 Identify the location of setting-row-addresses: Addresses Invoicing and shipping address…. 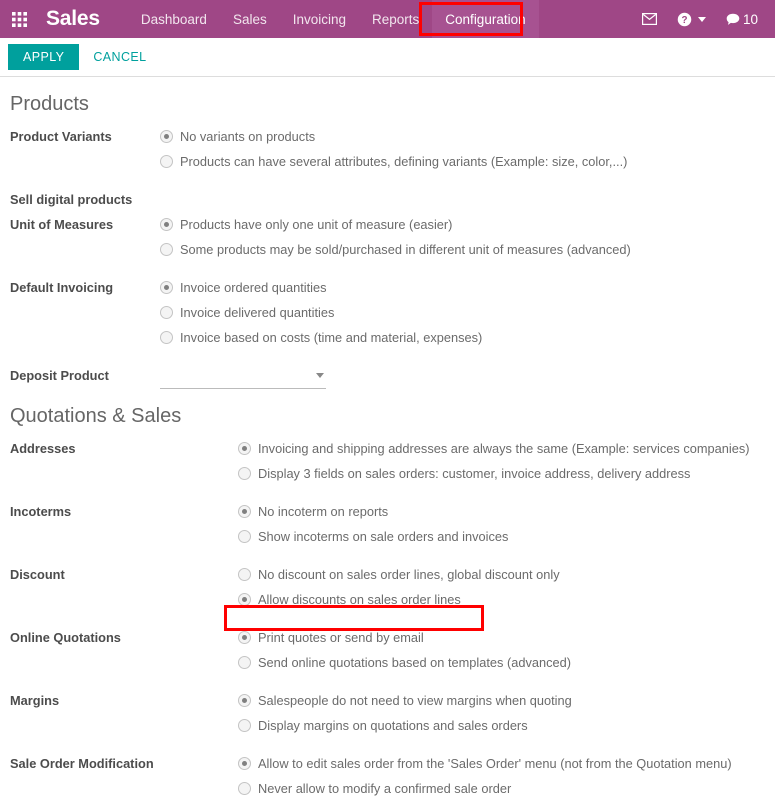
(387, 461).